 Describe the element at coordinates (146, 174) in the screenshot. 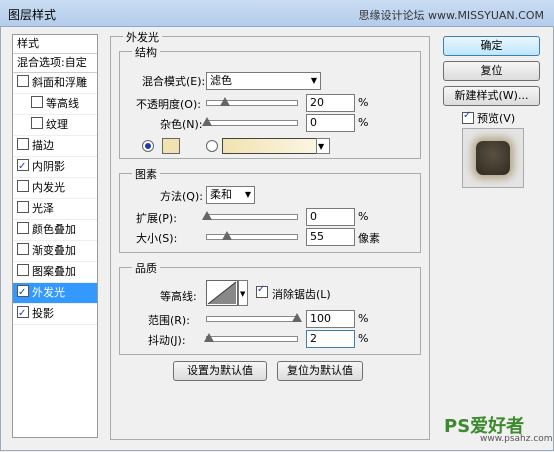

I see `elements-title: 图素` at that location.